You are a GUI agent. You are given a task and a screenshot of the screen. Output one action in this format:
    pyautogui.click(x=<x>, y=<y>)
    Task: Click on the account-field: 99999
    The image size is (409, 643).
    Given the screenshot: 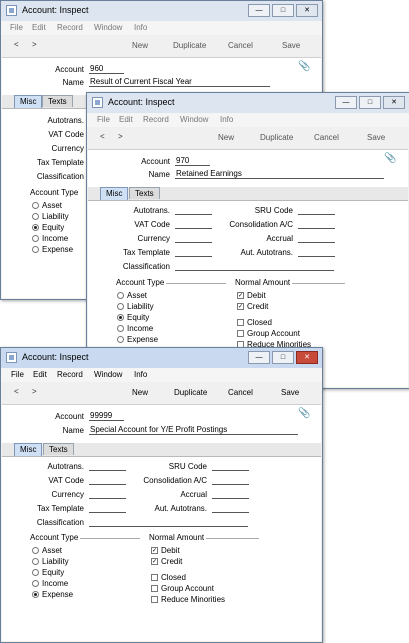 What is the action you would take?
    pyautogui.click(x=106, y=416)
    